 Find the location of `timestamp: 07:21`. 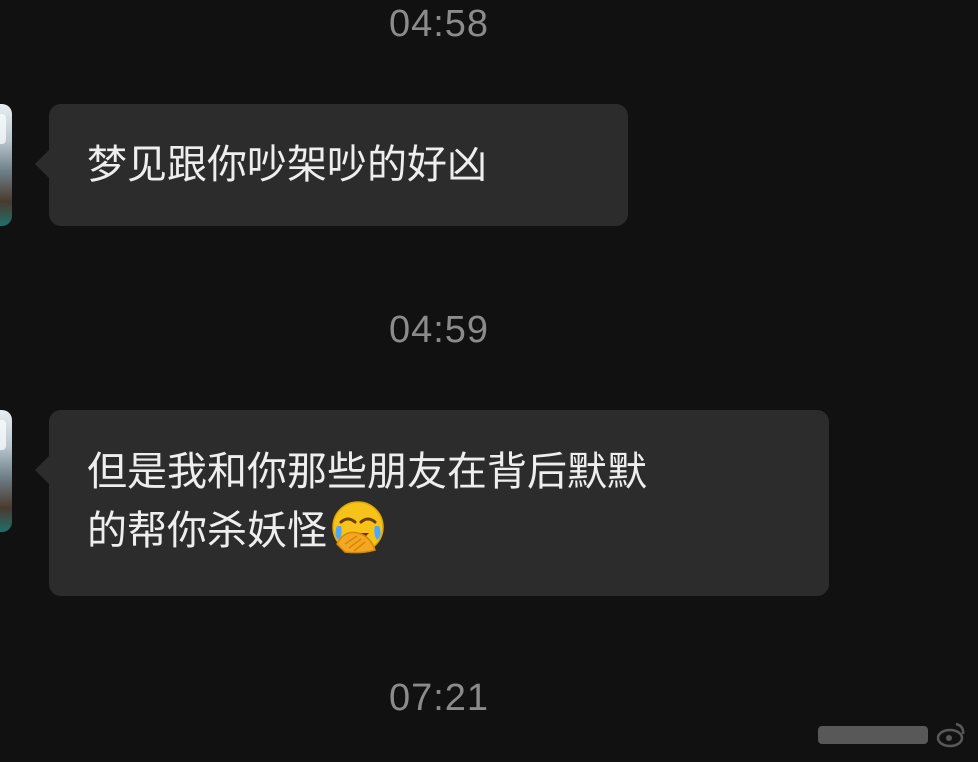

timestamp: 07:21 is located at coordinates (439, 698).